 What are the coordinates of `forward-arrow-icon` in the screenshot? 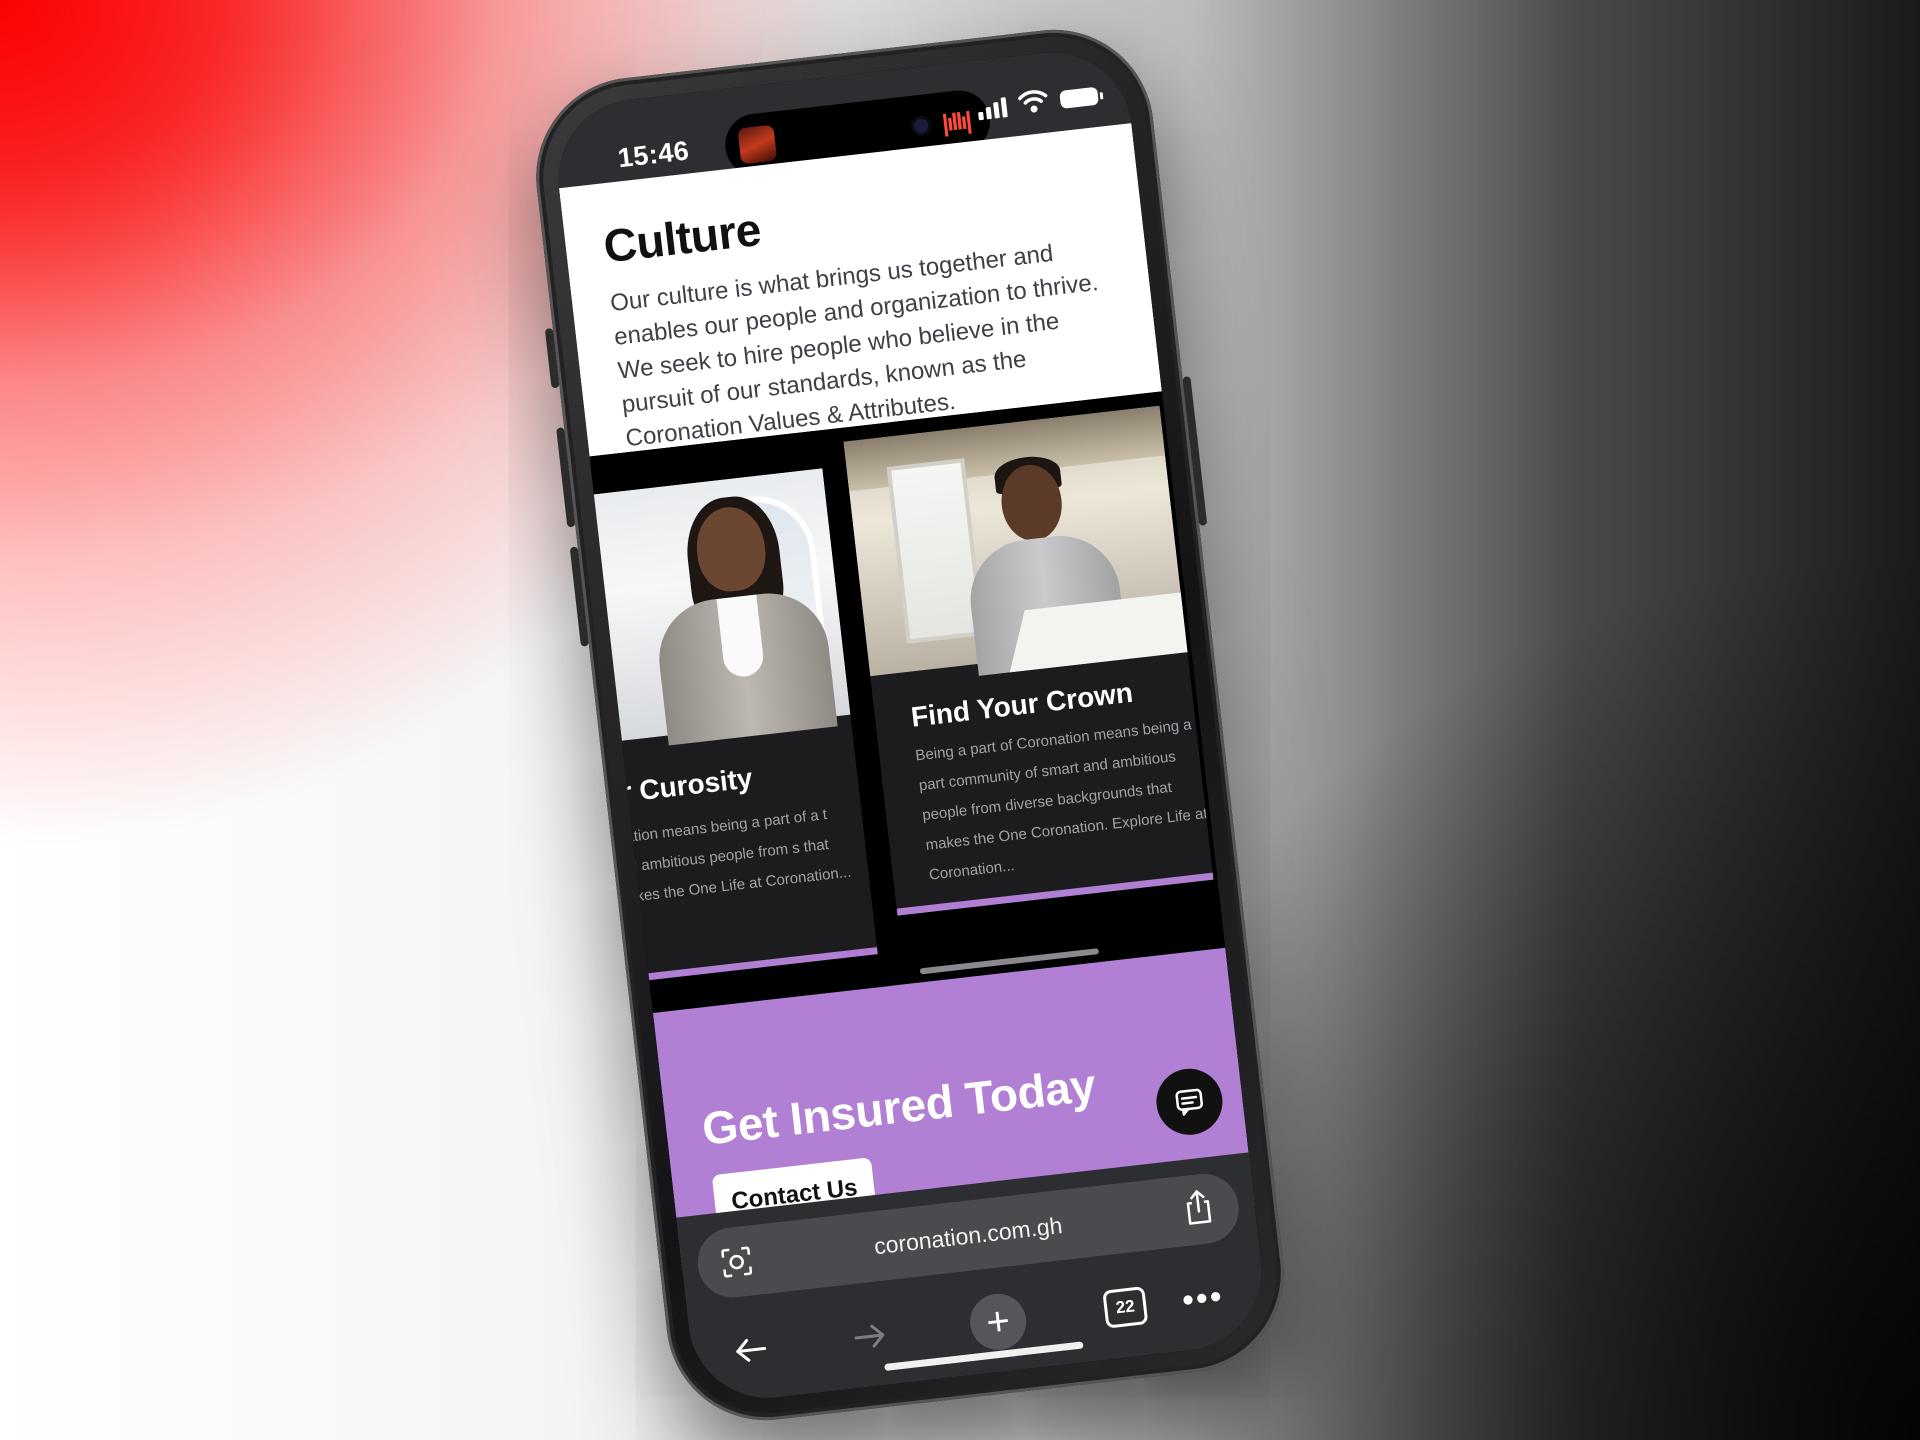 It's located at (869, 1336).